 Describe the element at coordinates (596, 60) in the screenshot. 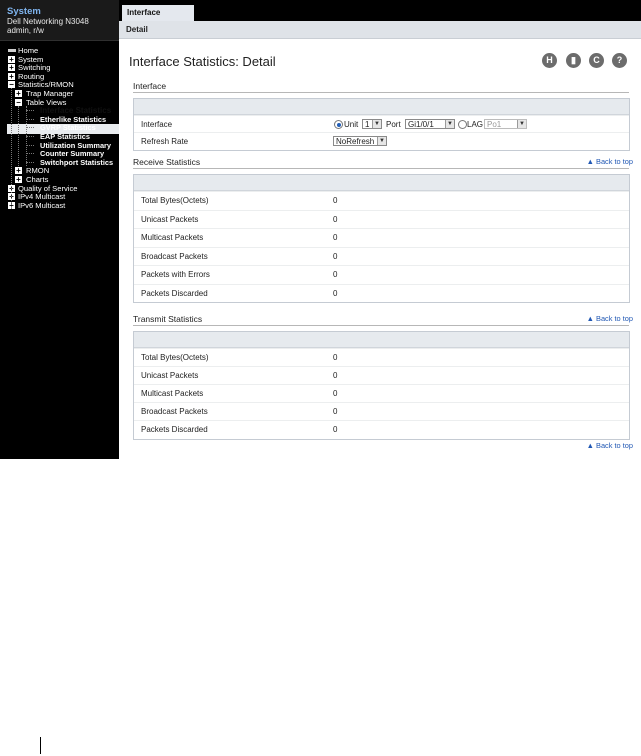

I see `refresh-icon: C` at that location.